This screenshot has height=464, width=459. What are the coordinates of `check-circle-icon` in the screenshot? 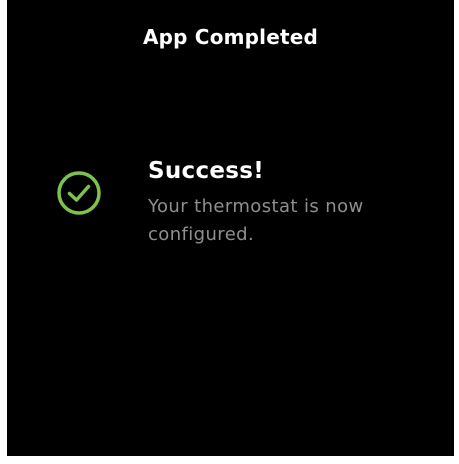 It's located at (79, 193).